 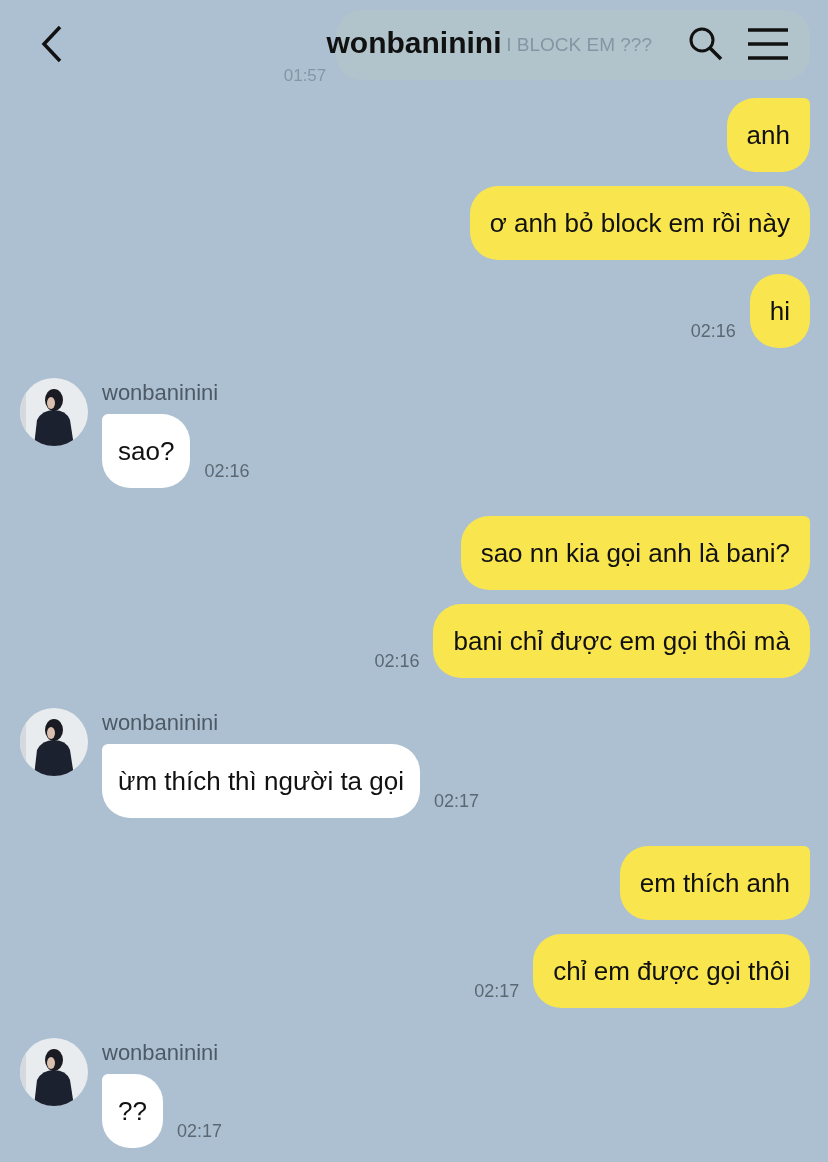 I want to click on message-bubble: sao nn kia gọi anh là bani?, so click(x=635, y=553).